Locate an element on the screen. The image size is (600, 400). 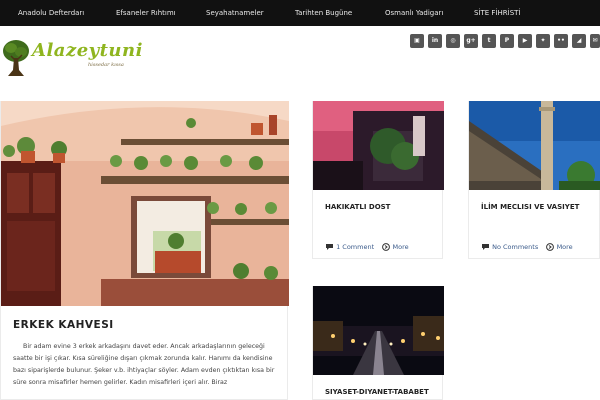
flickr-icon: •• is located at coordinates (561, 41).